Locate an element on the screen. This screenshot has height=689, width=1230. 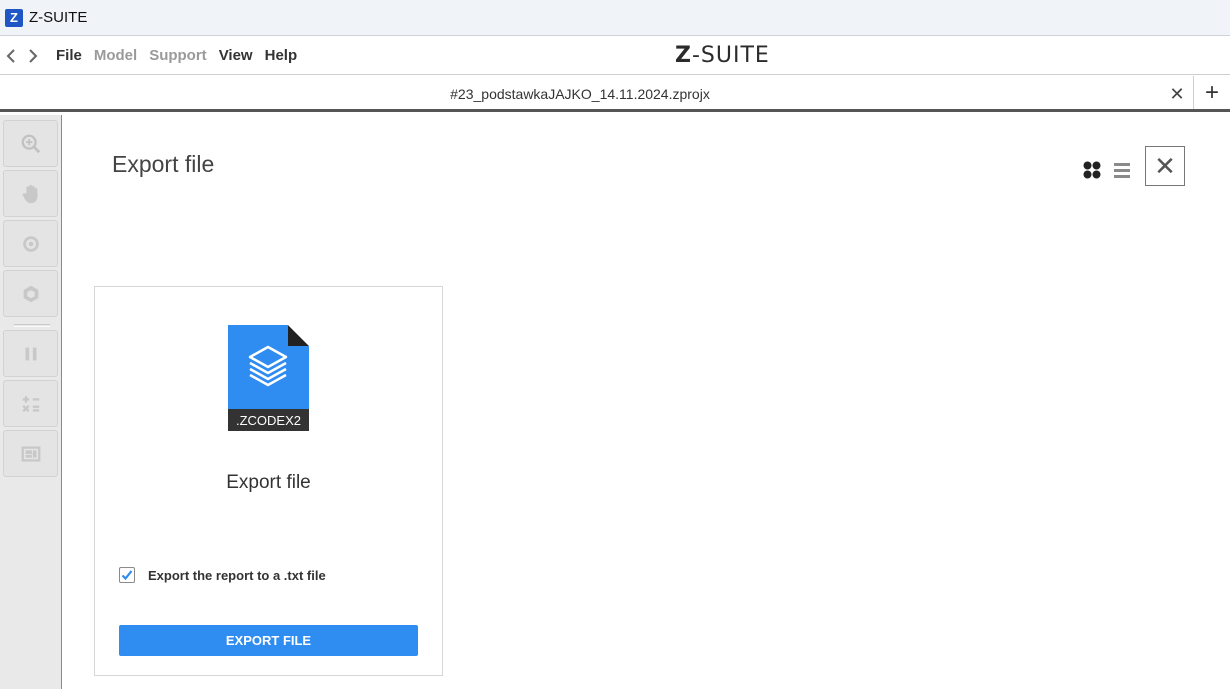
rotate-tool-button is located at coordinates (30, 243).